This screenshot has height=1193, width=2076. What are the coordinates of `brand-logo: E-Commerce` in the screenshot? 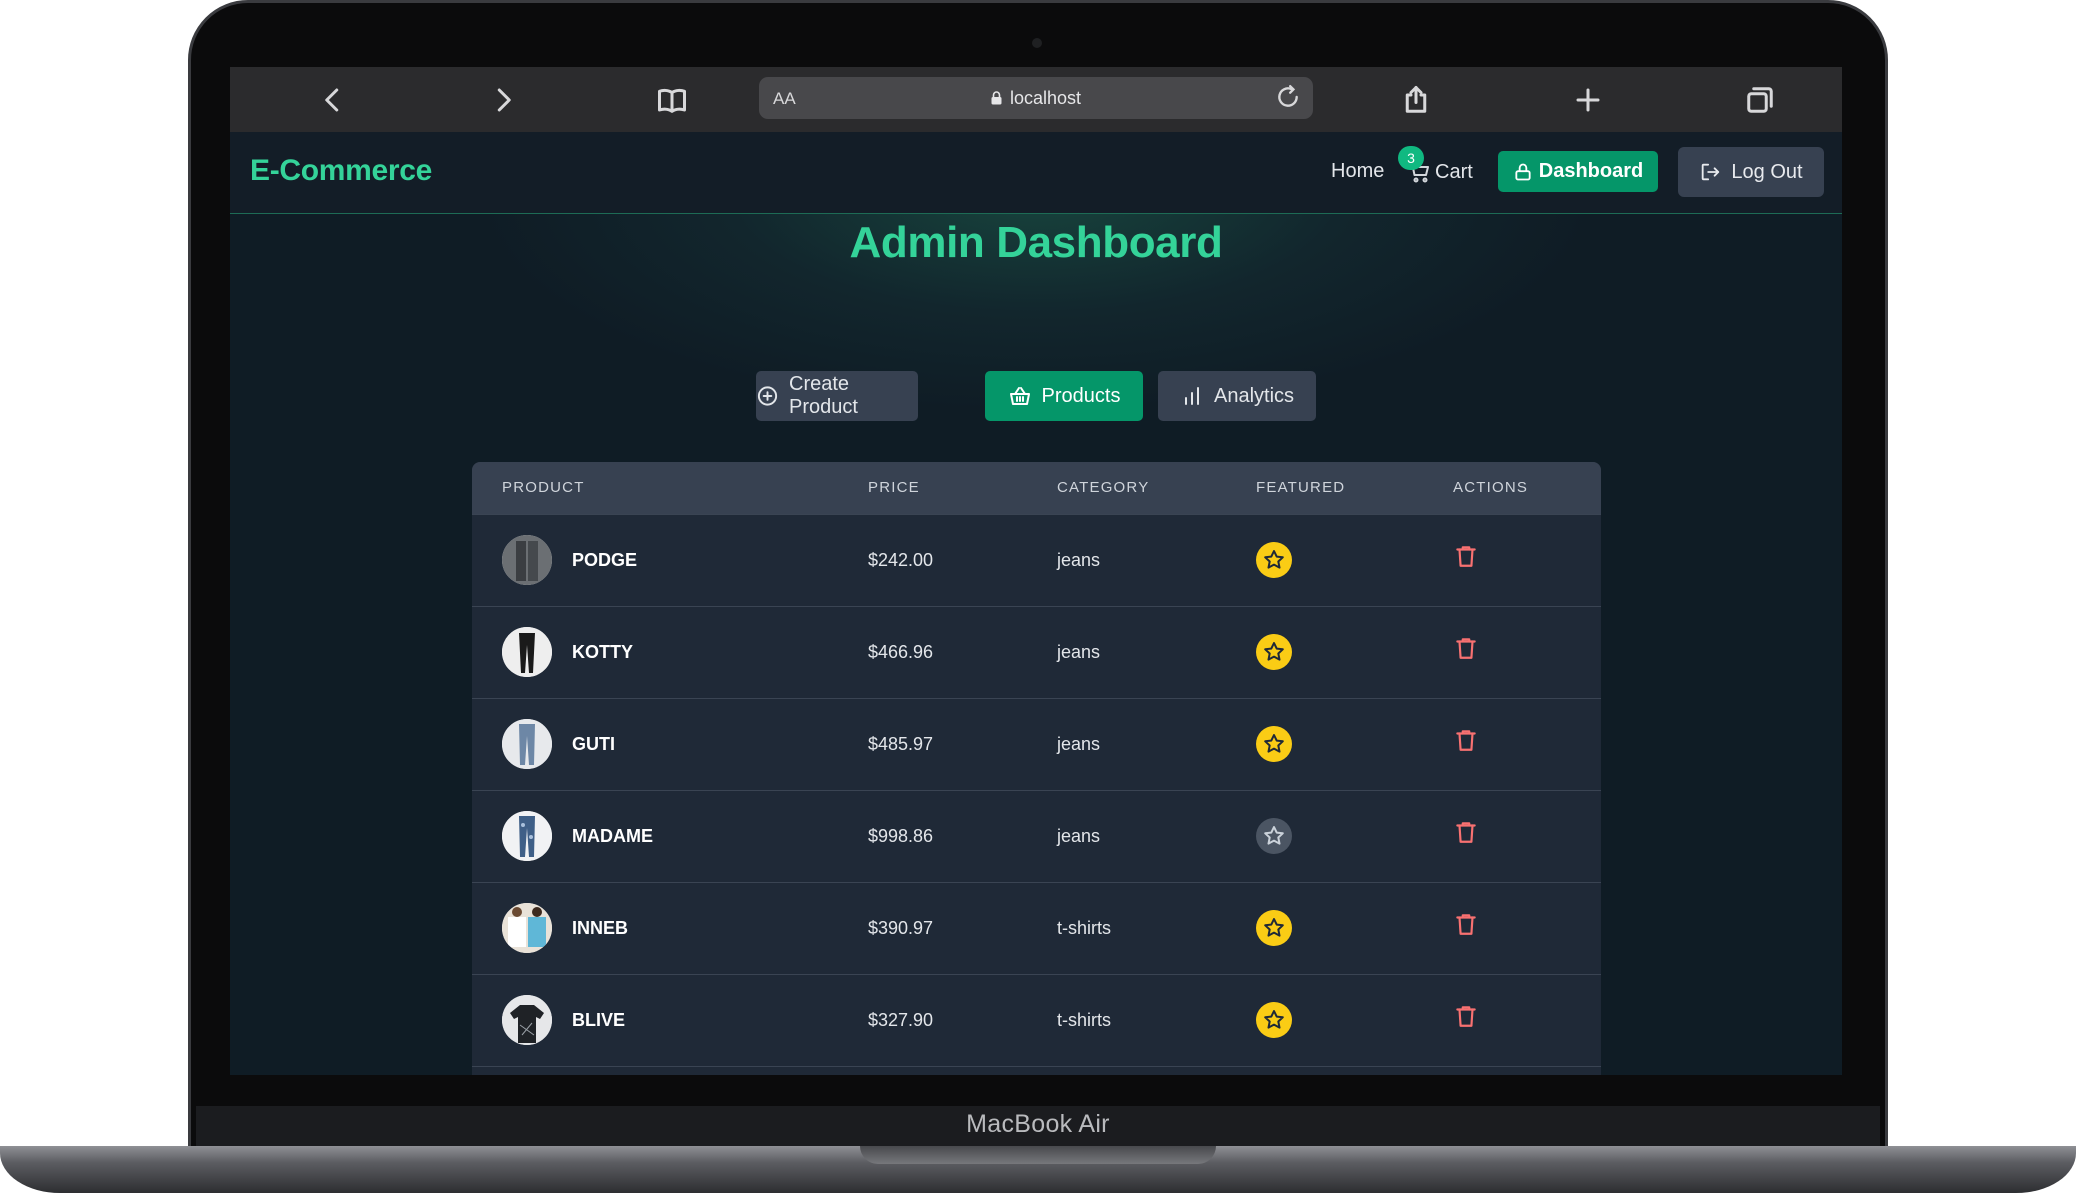 It's located at (341, 171).